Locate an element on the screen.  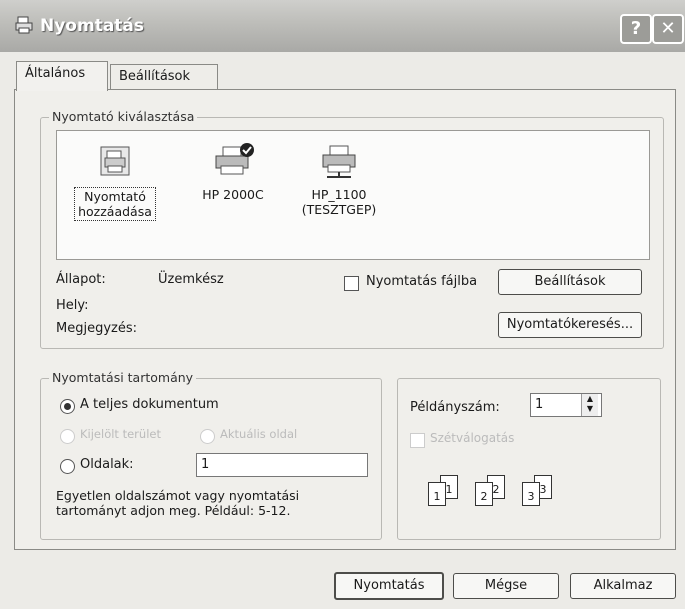
collate-page: 3 is located at coordinates (531, 494).